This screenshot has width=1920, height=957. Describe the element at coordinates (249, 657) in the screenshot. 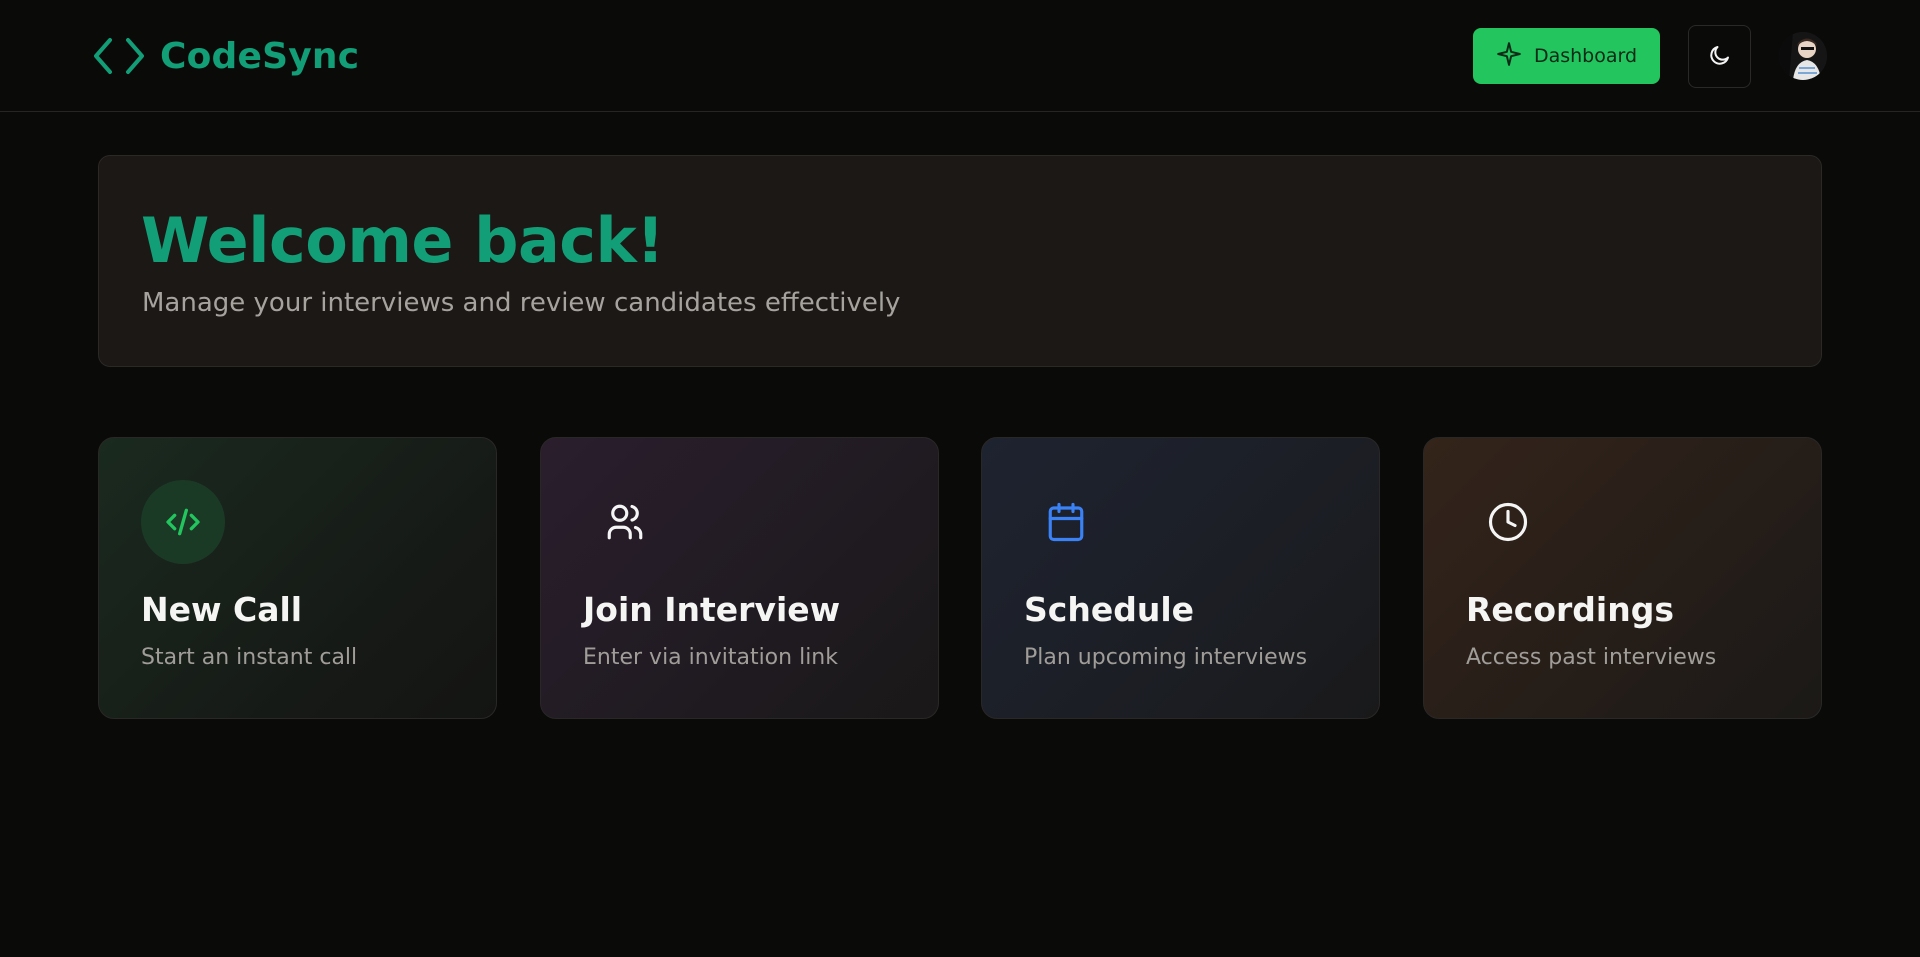

I see `card-description: Start an instant call` at that location.